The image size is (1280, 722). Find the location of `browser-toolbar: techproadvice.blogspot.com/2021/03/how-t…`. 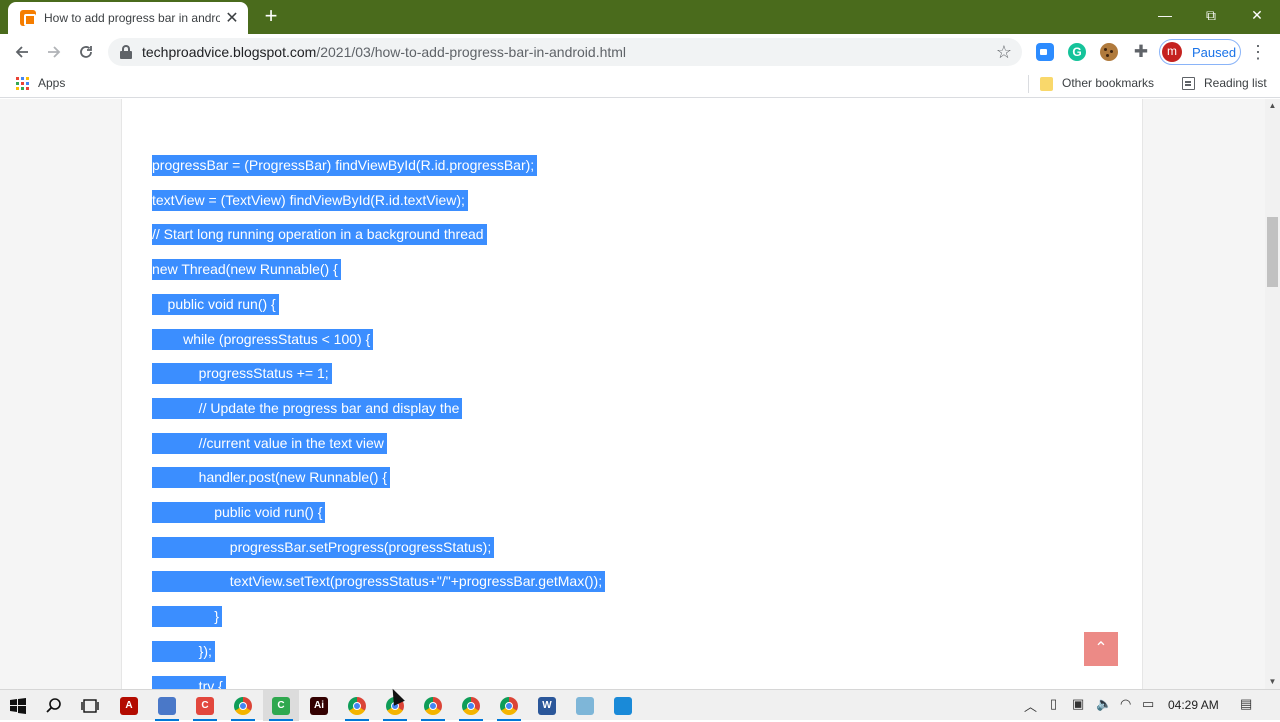

browser-toolbar: techproadvice.blogspot.com/2021/03/how-t… is located at coordinates (640, 52).